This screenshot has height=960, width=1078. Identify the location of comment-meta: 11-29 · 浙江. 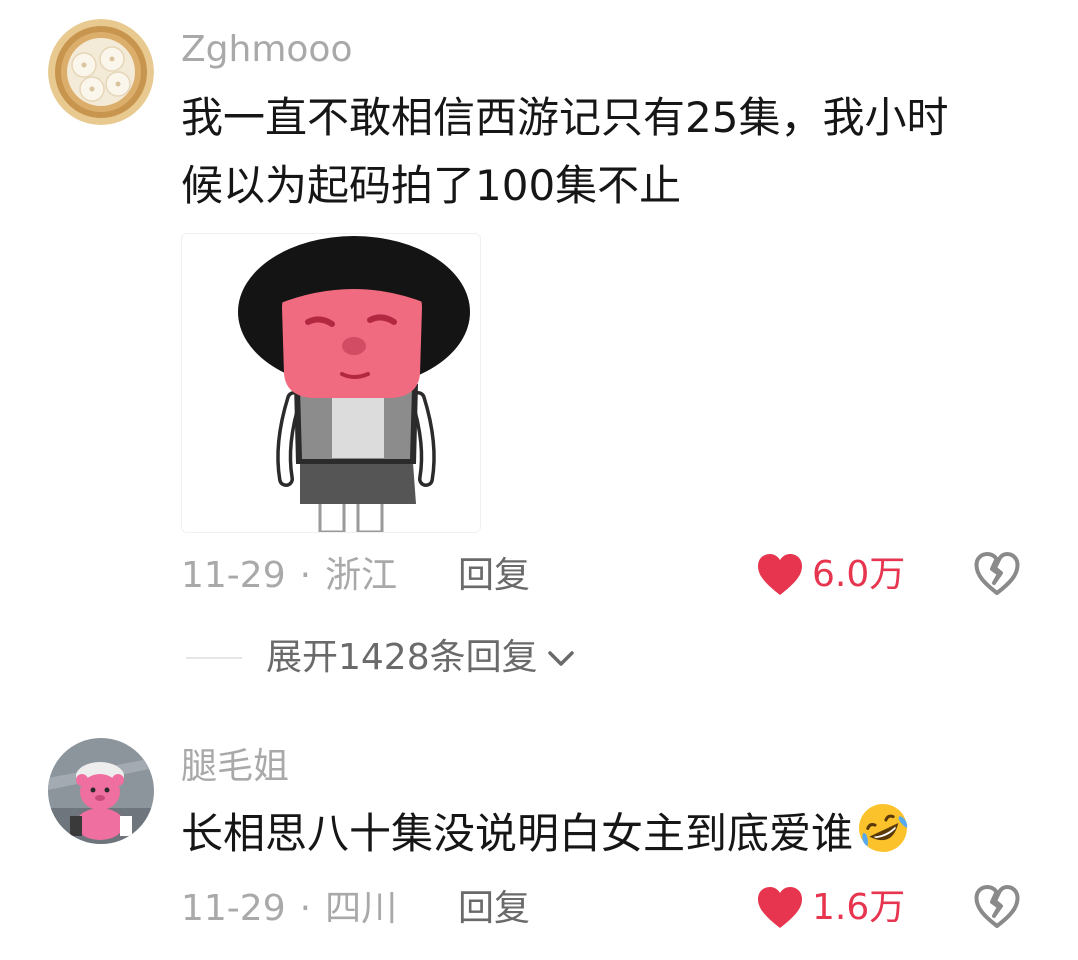
(289, 576).